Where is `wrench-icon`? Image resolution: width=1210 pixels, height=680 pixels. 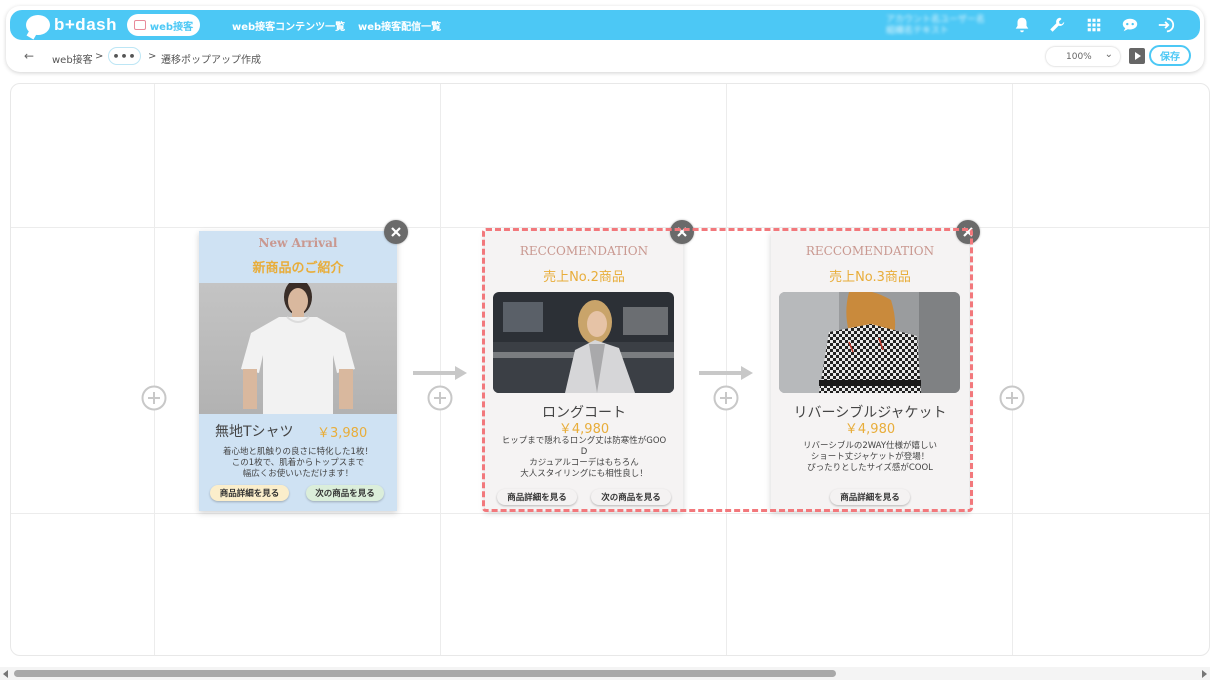 wrench-icon is located at coordinates (1057, 25).